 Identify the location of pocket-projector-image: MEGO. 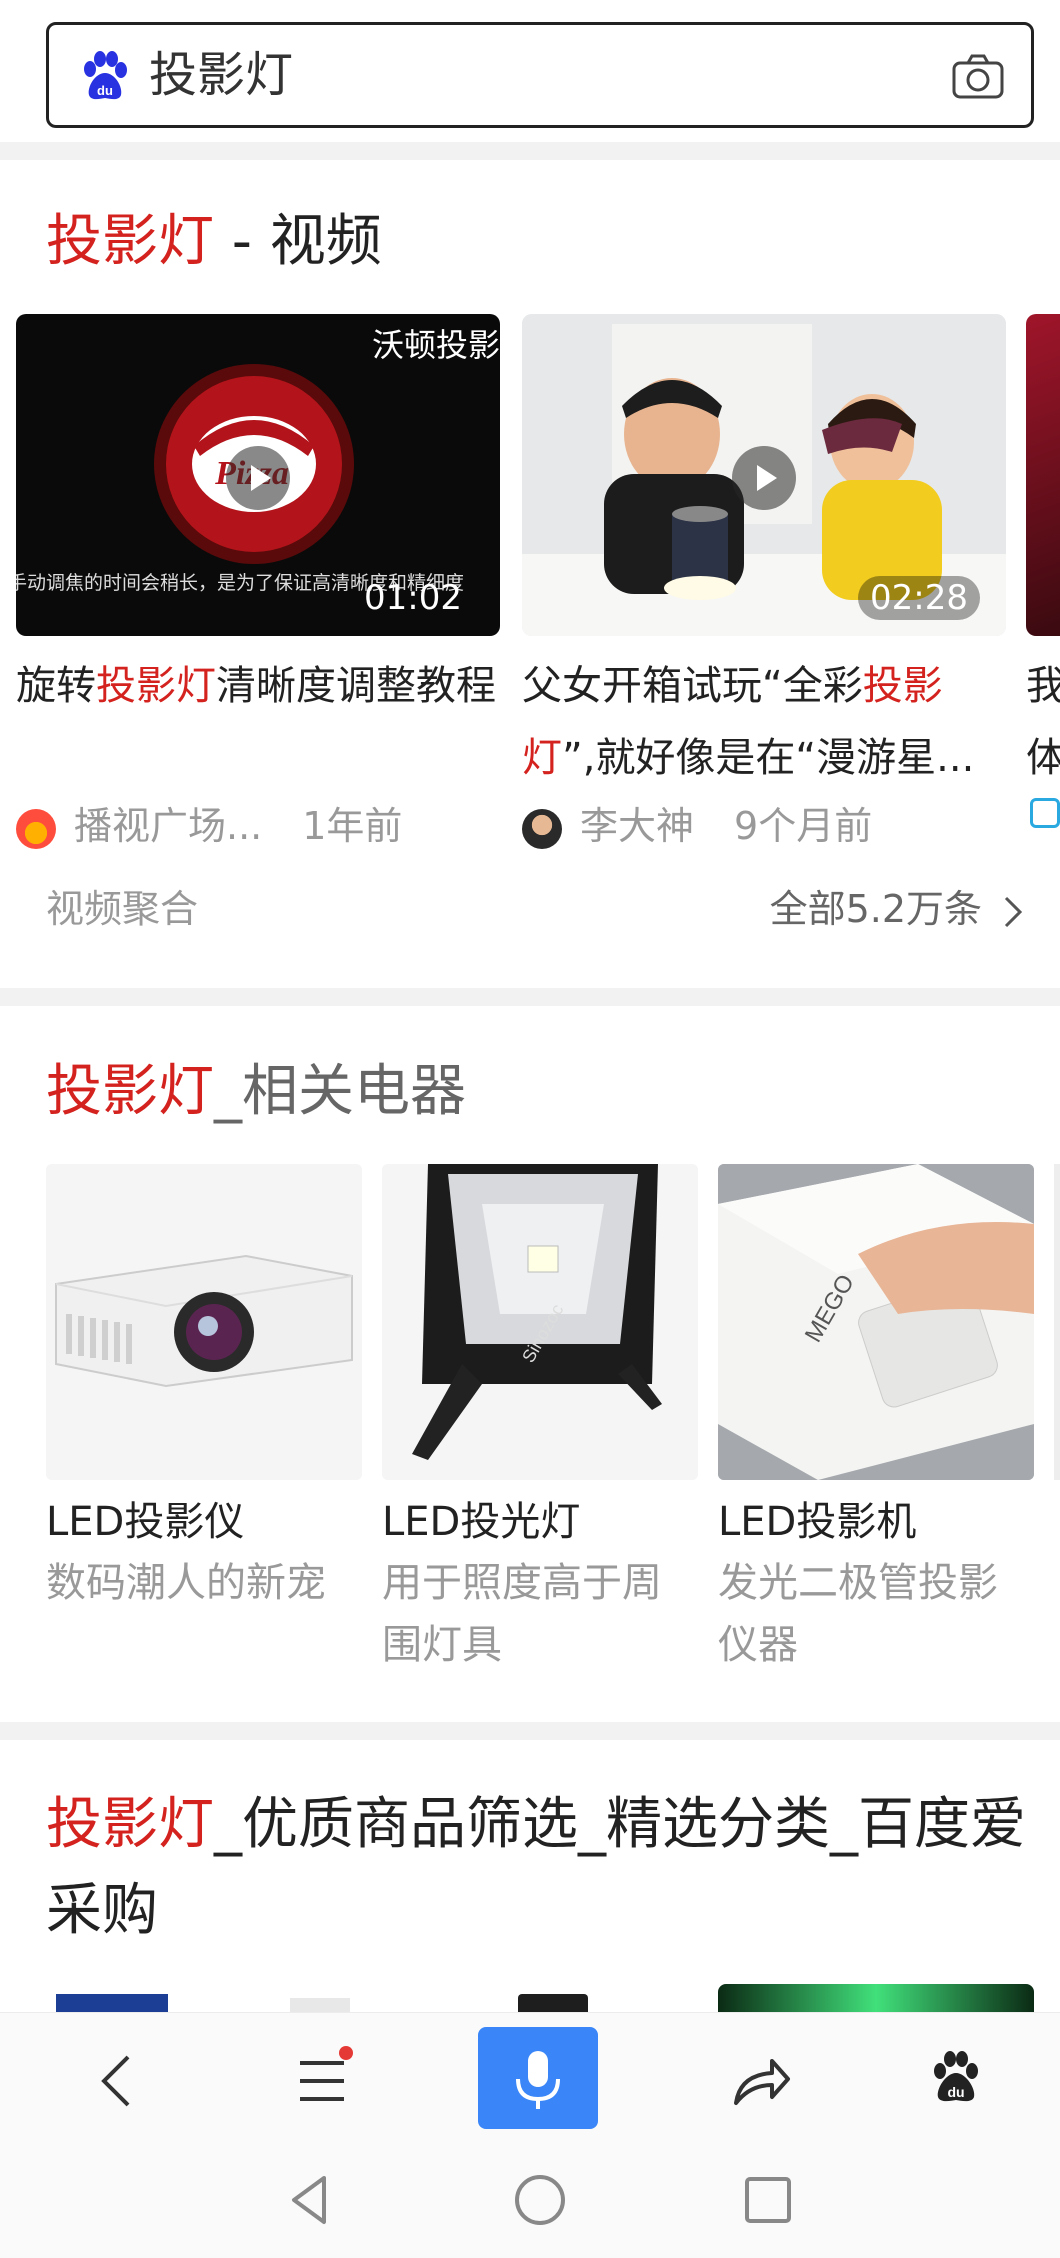
(876, 1322).